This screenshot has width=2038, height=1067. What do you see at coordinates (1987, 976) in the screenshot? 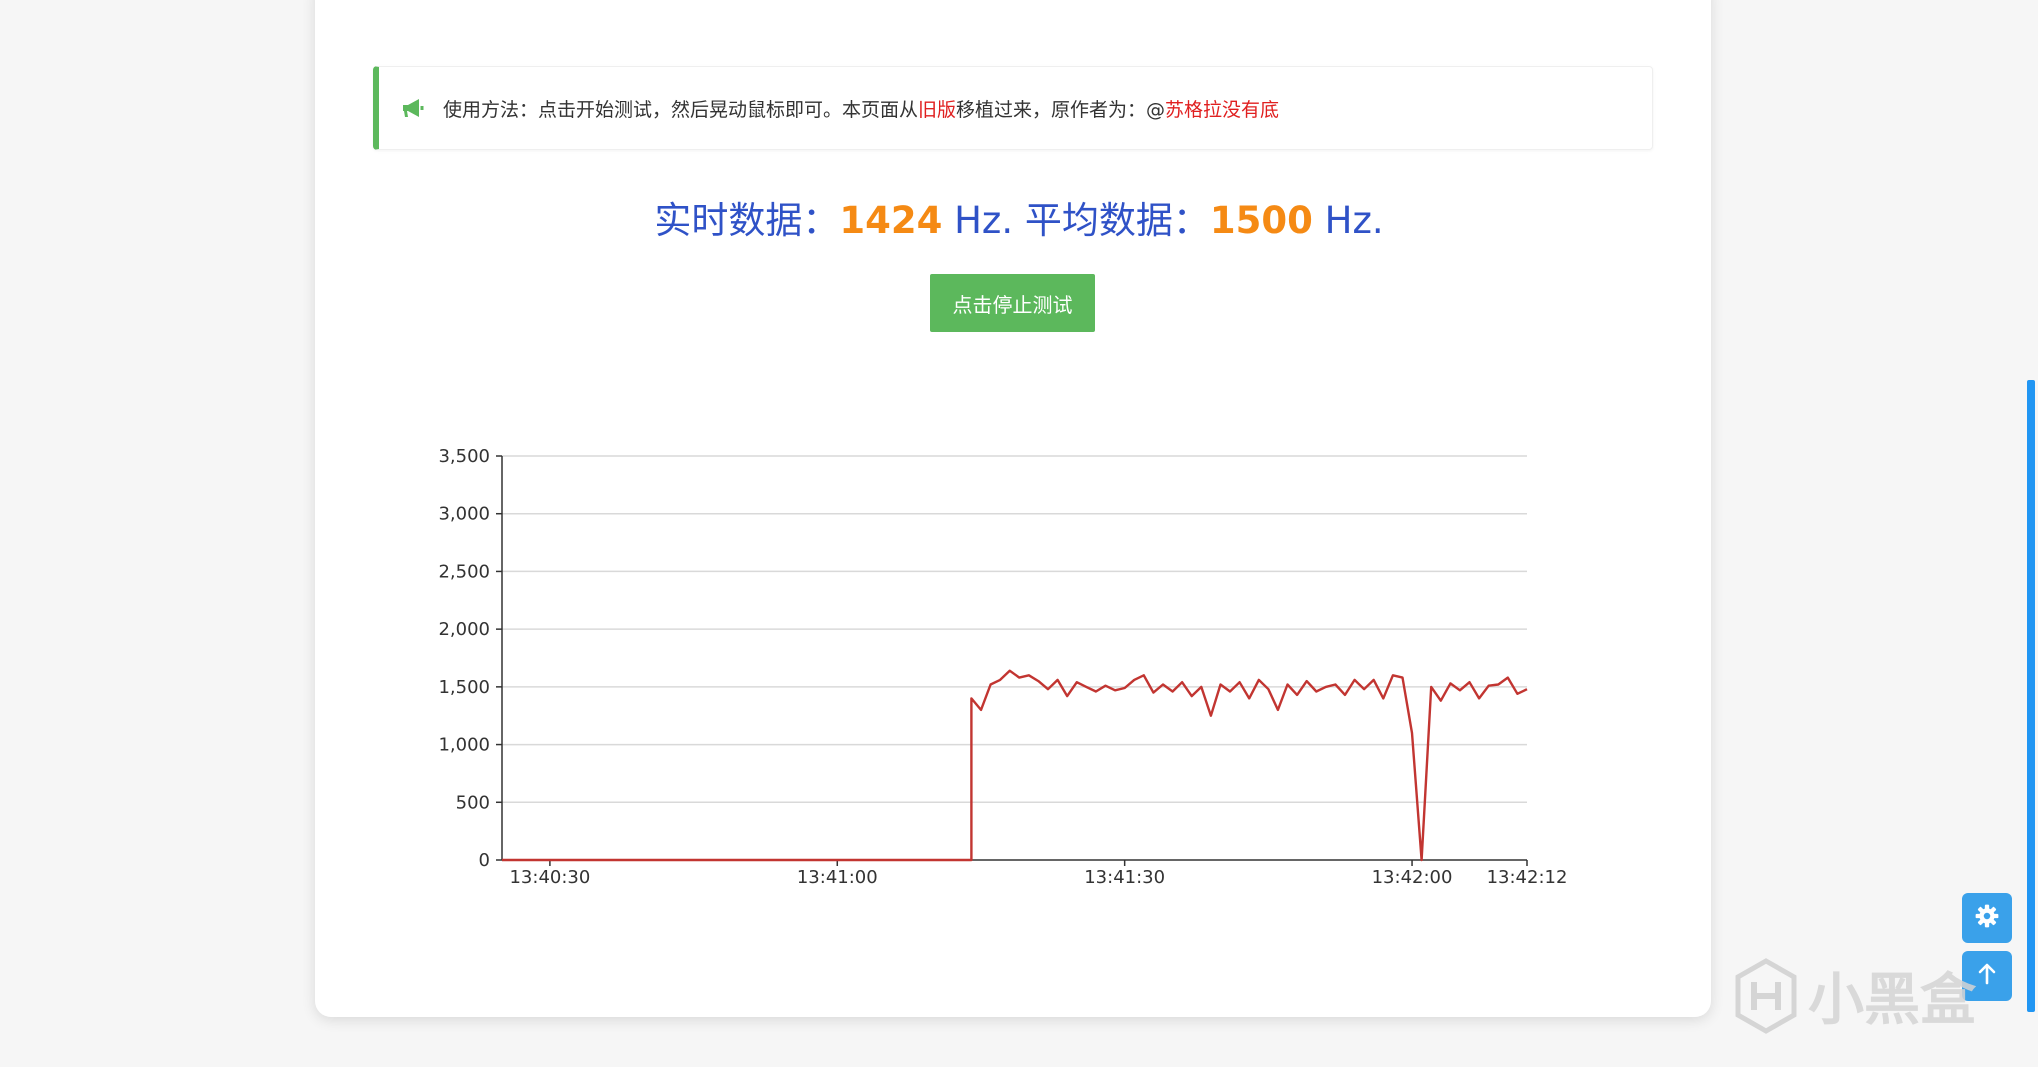
I see `arrow-up-icon` at bounding box center [1987, 976].